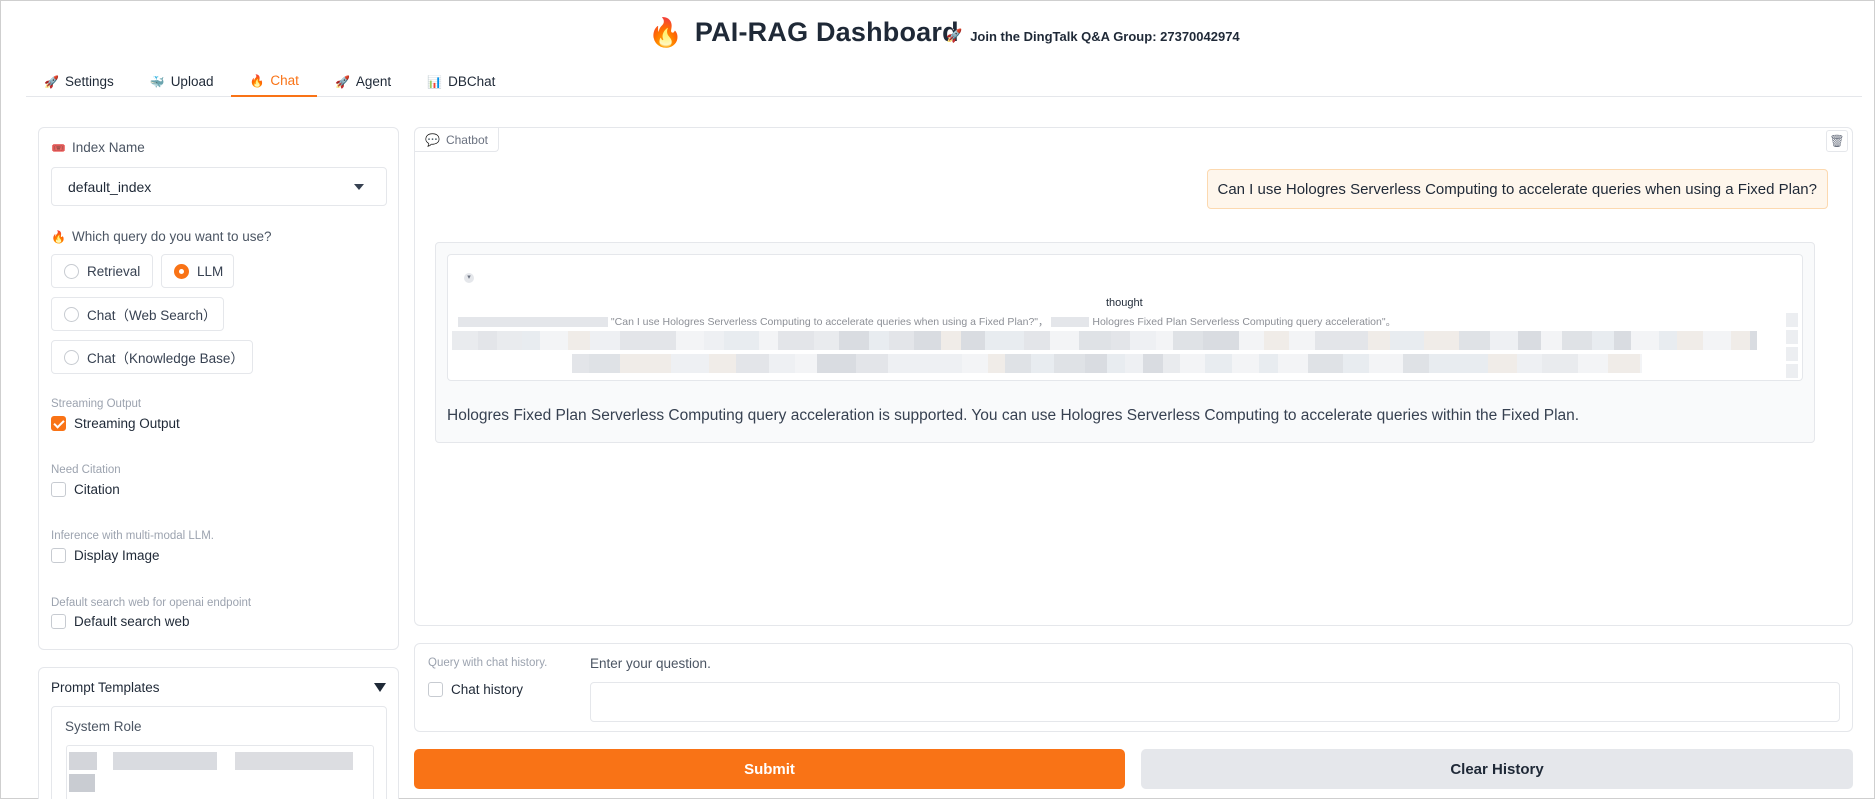 The image size is (1875, 799). Describe the element at coordinates (218, 687) in the screenshot. I see `prompt-templates-toggle: Prompt Templates` at that location.